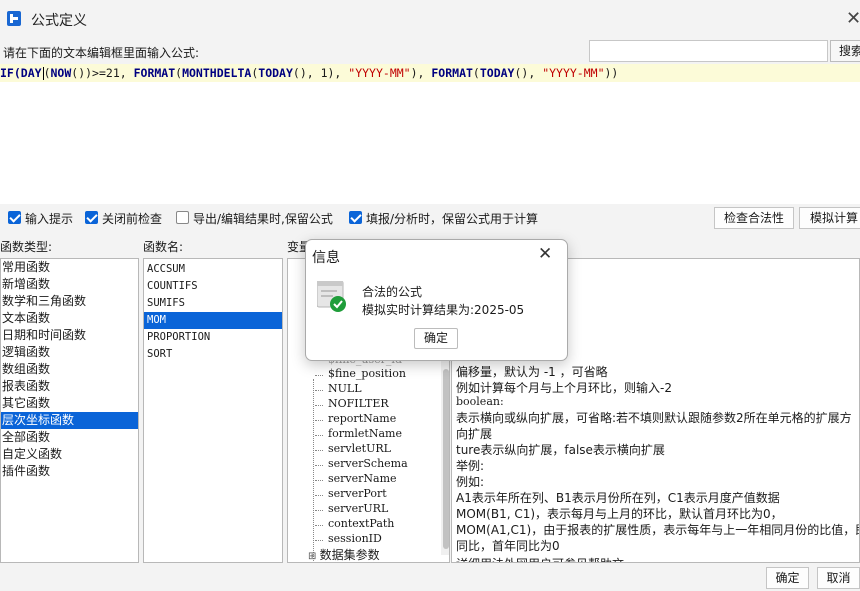 This screenshot has height=591, width=860. What do you see at coordinates (26, 247) in the screenshot?
I see `function-type-label: 函数类型:` at bounding box center [26, 247].